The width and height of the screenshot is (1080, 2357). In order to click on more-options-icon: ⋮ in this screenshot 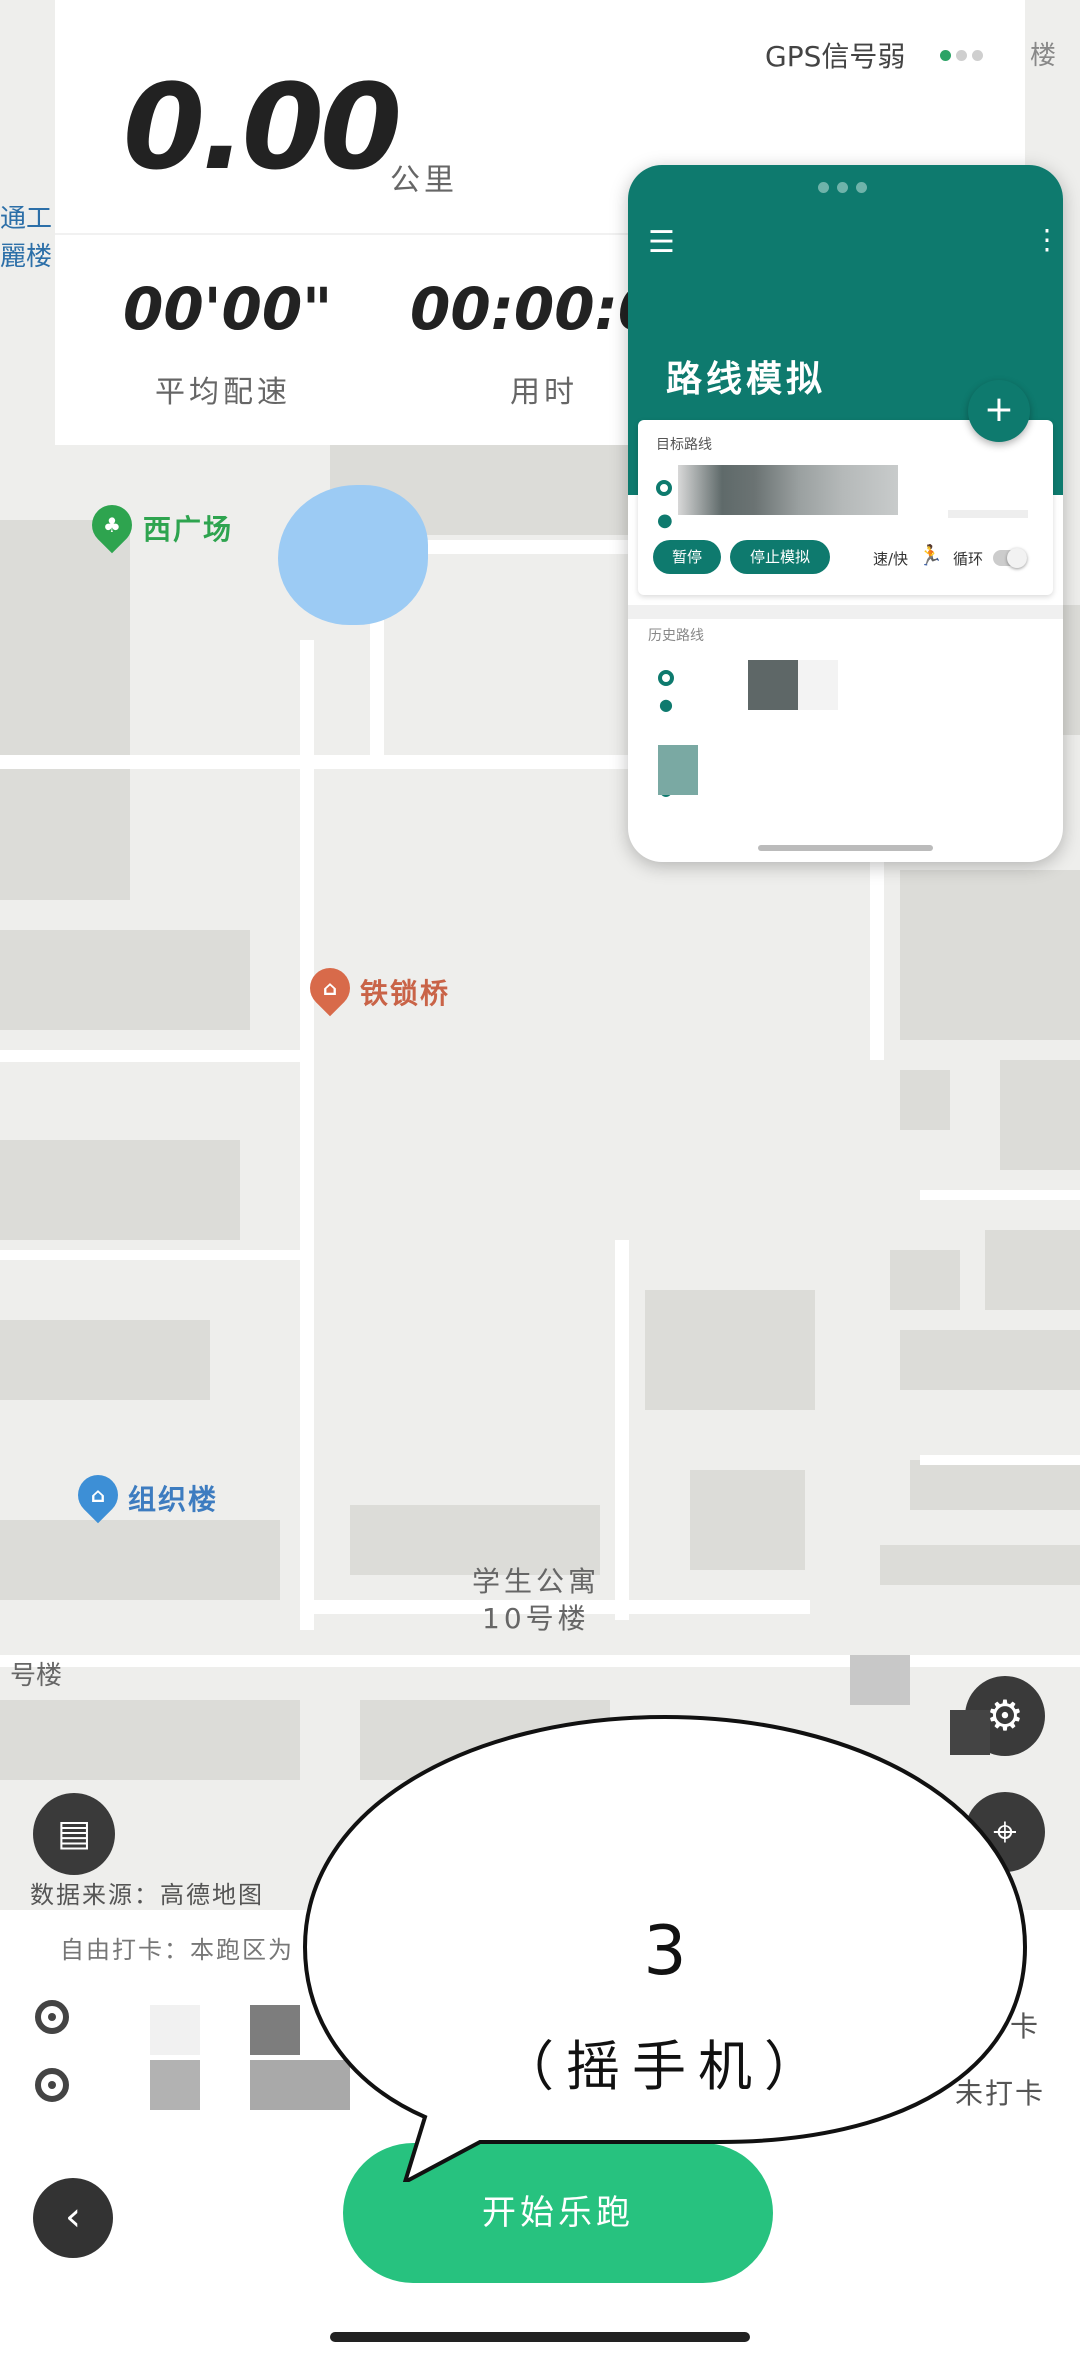, I will do `click(1047, 239)`.